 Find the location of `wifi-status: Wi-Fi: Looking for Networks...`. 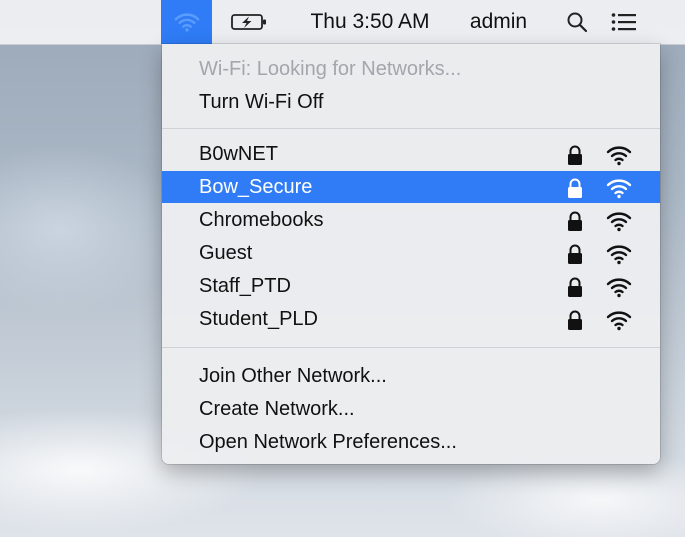

wifi-status: Wi-Fi: Looking for Networks... is located at coordinates (411, 69).